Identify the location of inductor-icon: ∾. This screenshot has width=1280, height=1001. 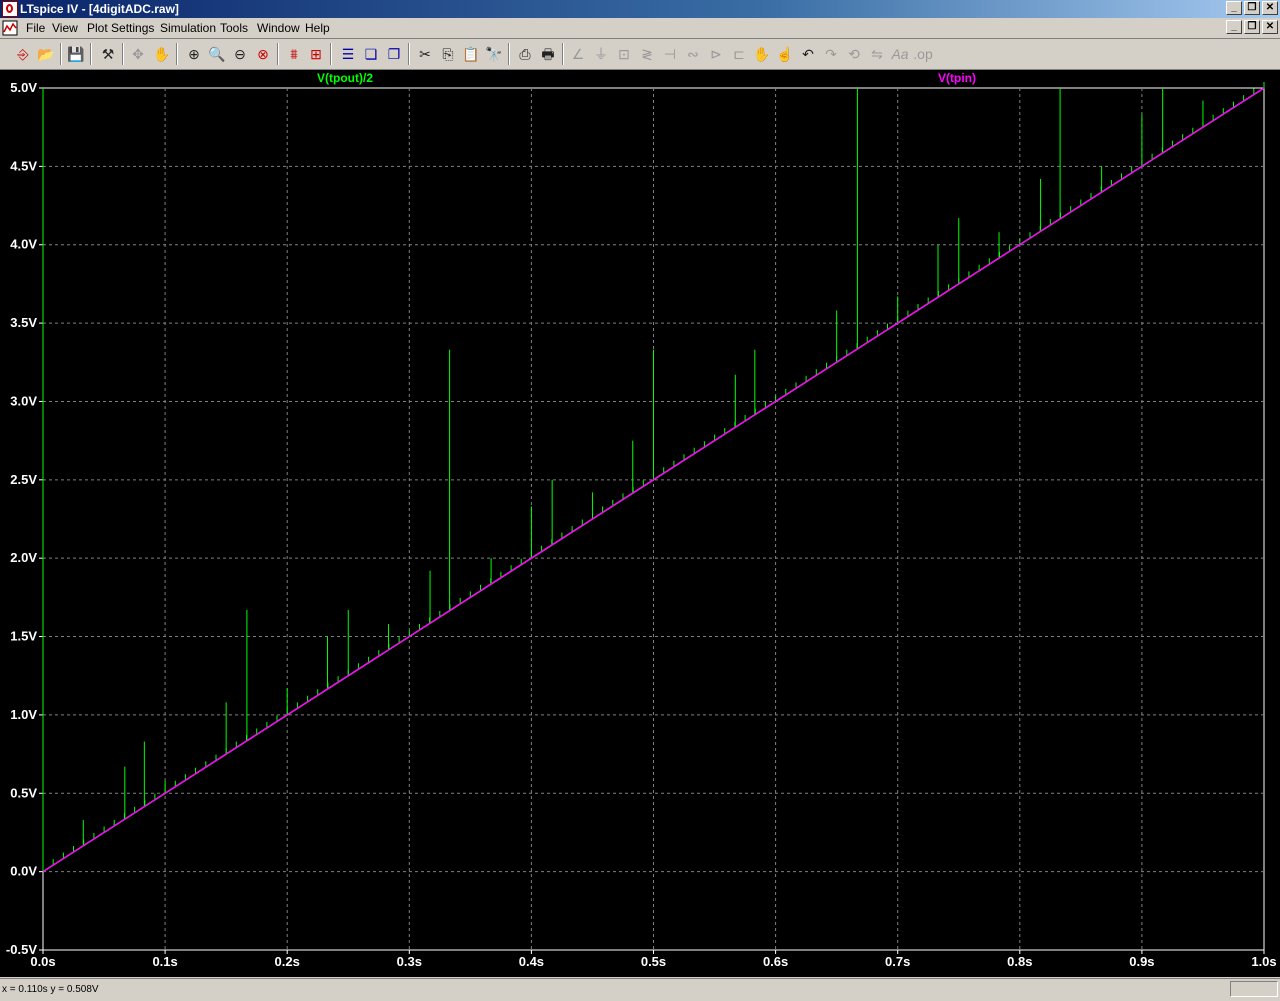
(693, 54).